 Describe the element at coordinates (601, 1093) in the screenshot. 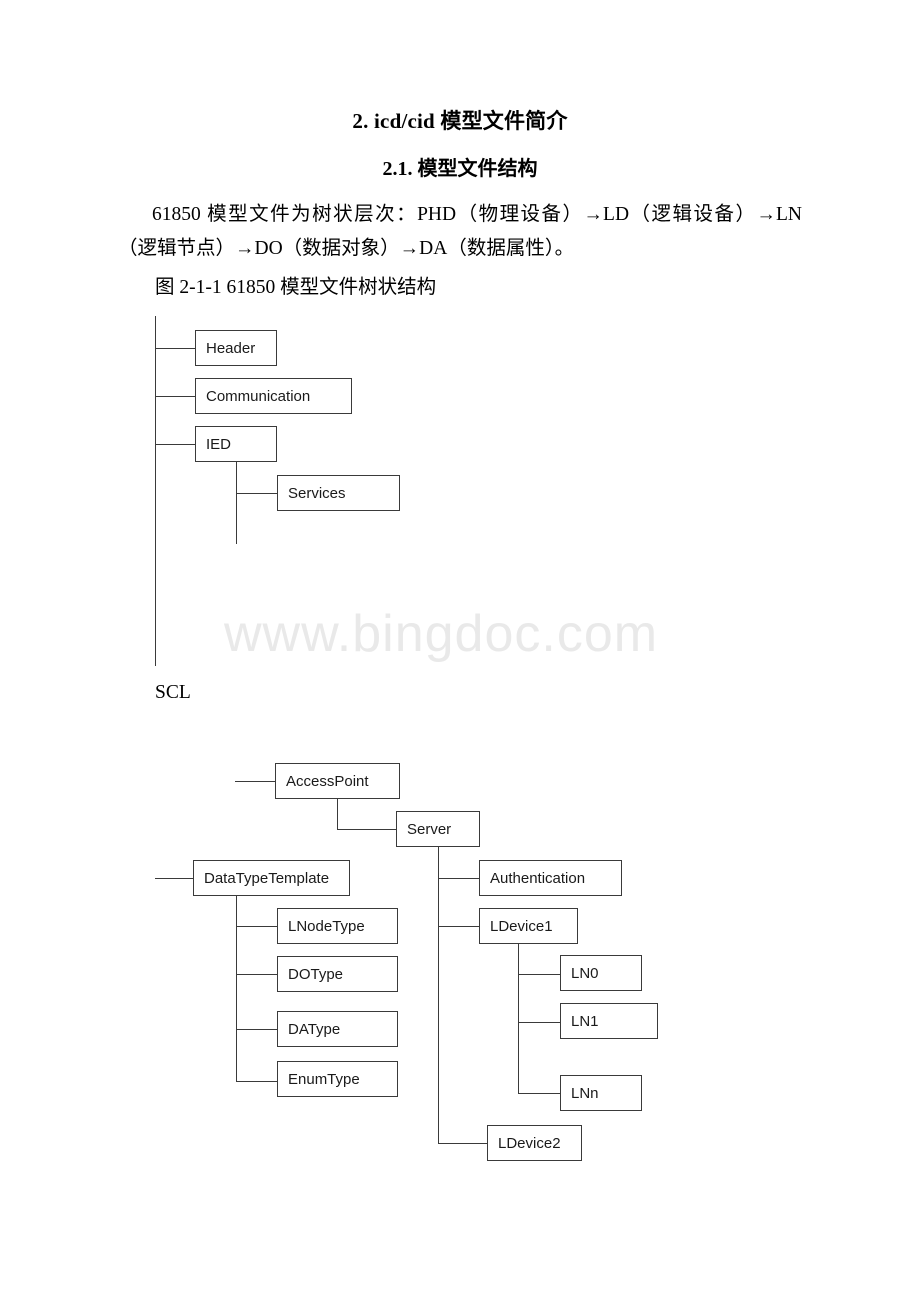

I see `node-lnn: LNn` at that location.